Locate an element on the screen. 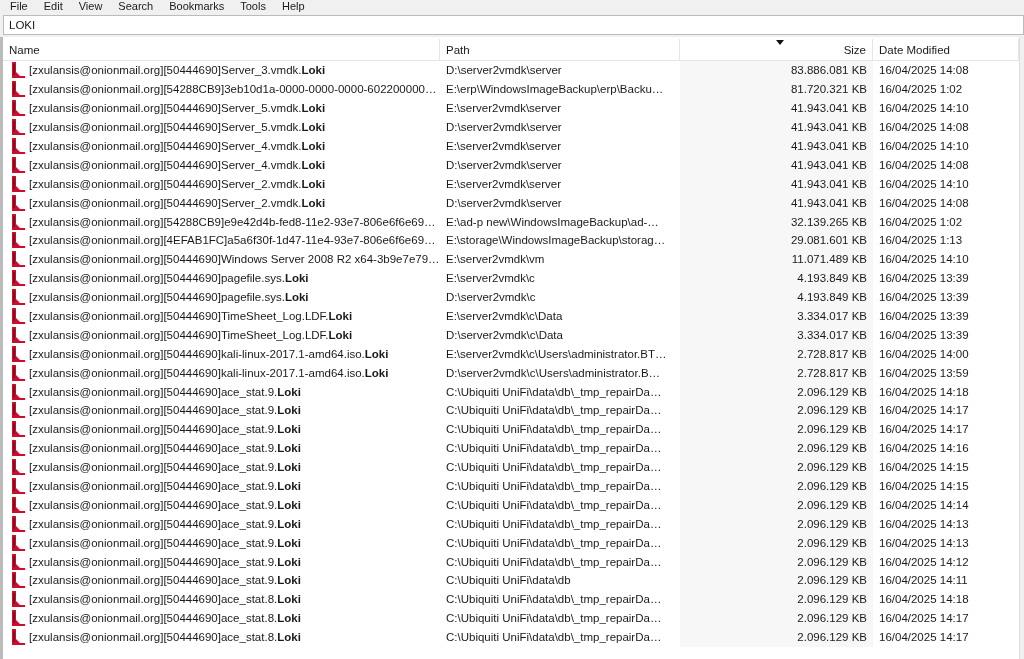 The image size is (1024, 659). column-label: Size is located at coordinates (854, 49).